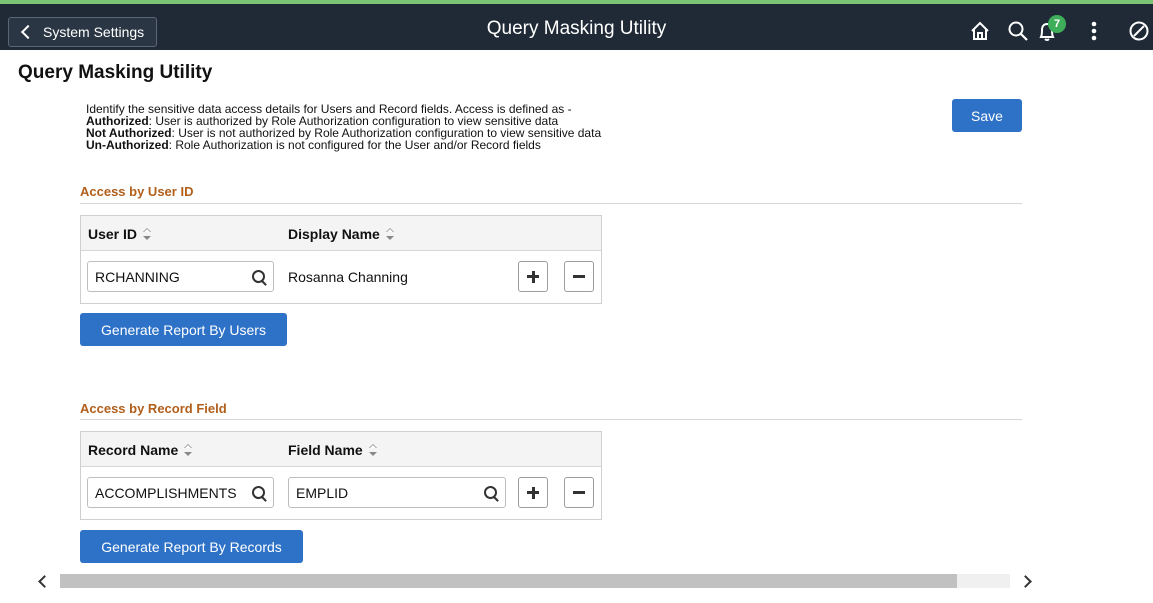  Describe the element at coordinates (137, 276) in the screenshot. I see `user-id-value: RCHANNING` at that location.